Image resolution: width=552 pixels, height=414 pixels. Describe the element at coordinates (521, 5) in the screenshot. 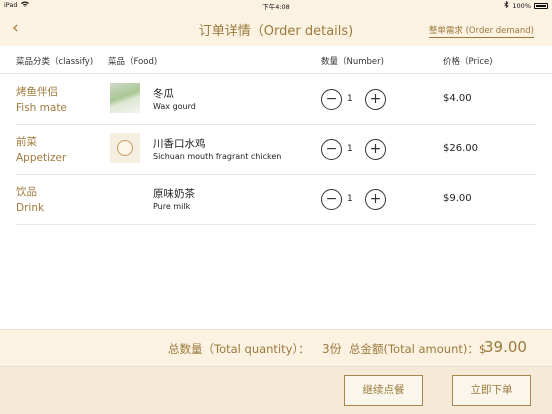

I see `battery-percent: 100%` at that location.